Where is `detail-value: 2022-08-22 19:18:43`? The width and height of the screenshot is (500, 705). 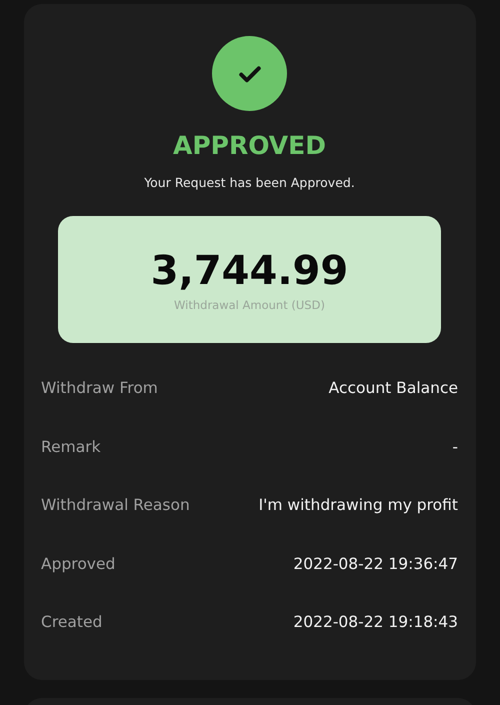 detail-value: 2022-08-22 19:18:43 is located at coordinates (375, 622).